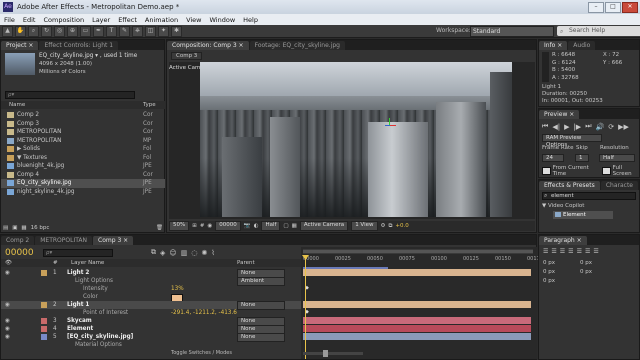 The image size is (640, 360). Describe the element at coordinates (172, 253) in the screenshot. I see `shy-icon: ☺` at that location.